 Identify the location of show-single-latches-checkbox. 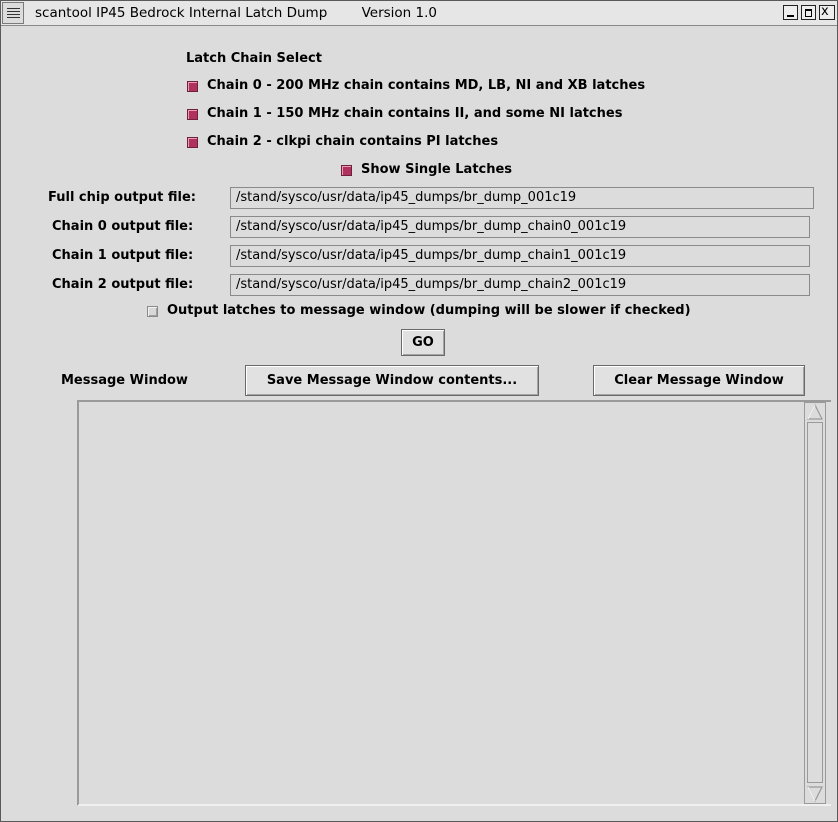
(346, 170).